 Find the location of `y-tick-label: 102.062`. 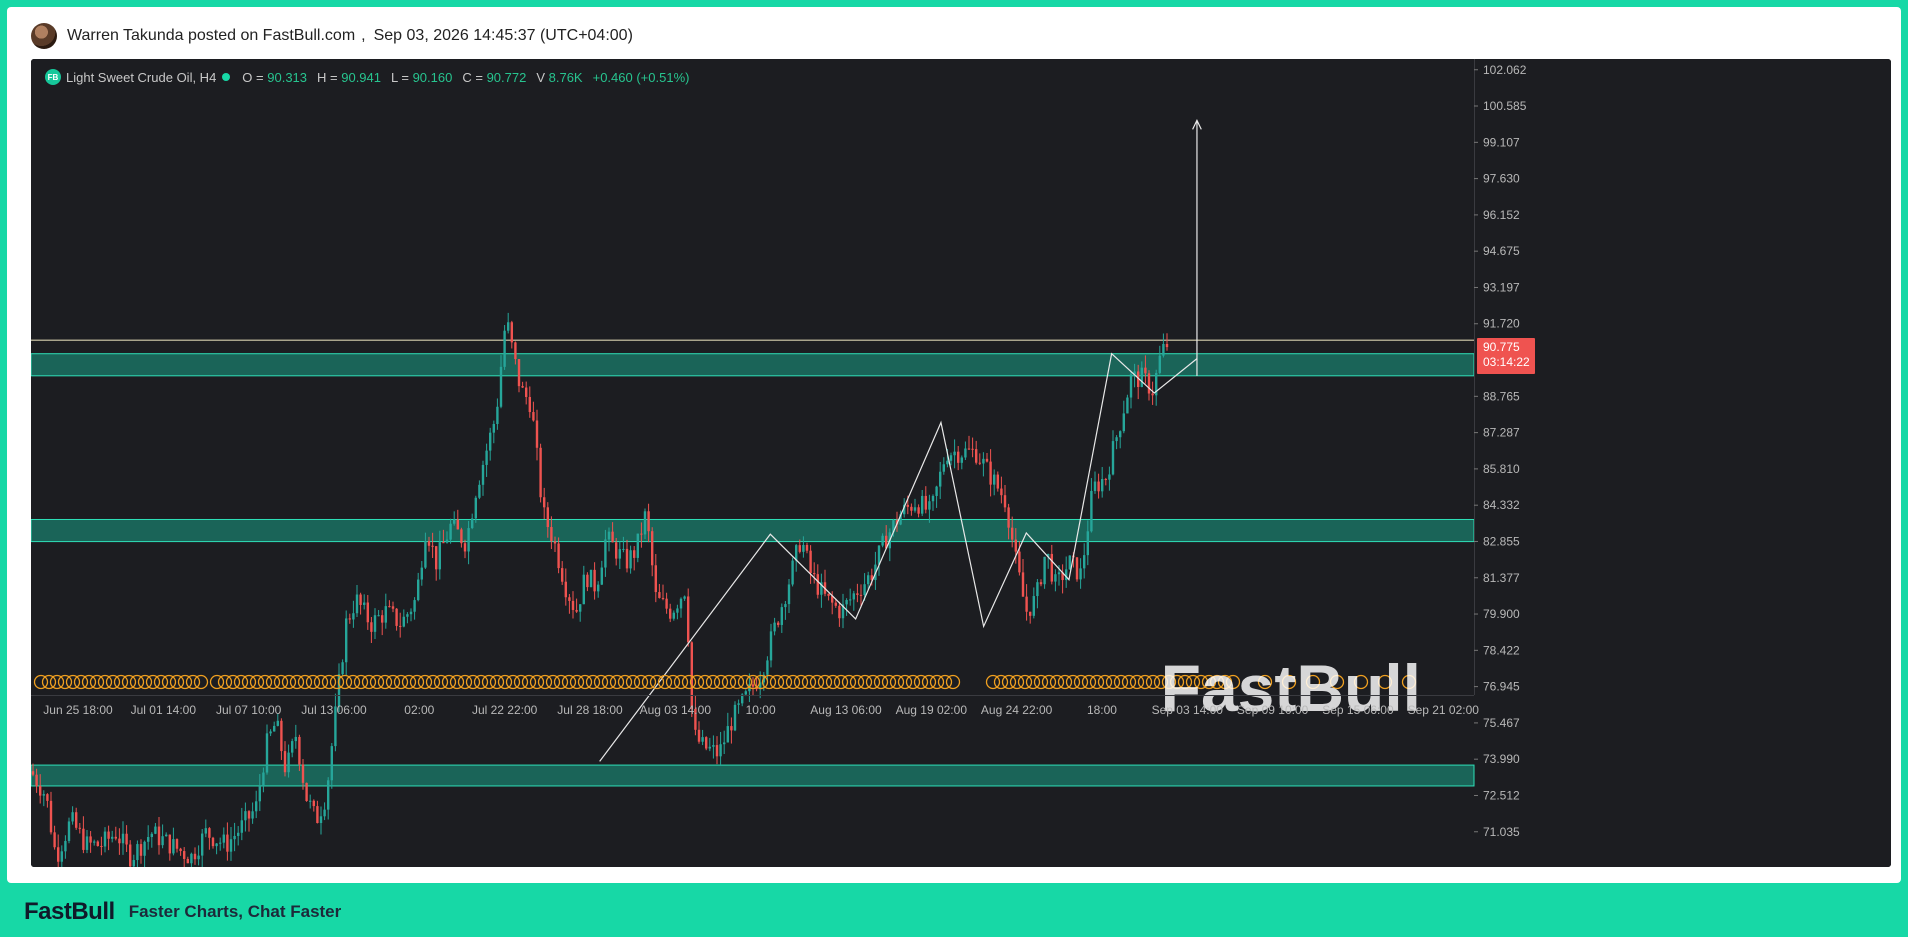

y-tick-label: 102.062 is located at coordinates (1505, 70).